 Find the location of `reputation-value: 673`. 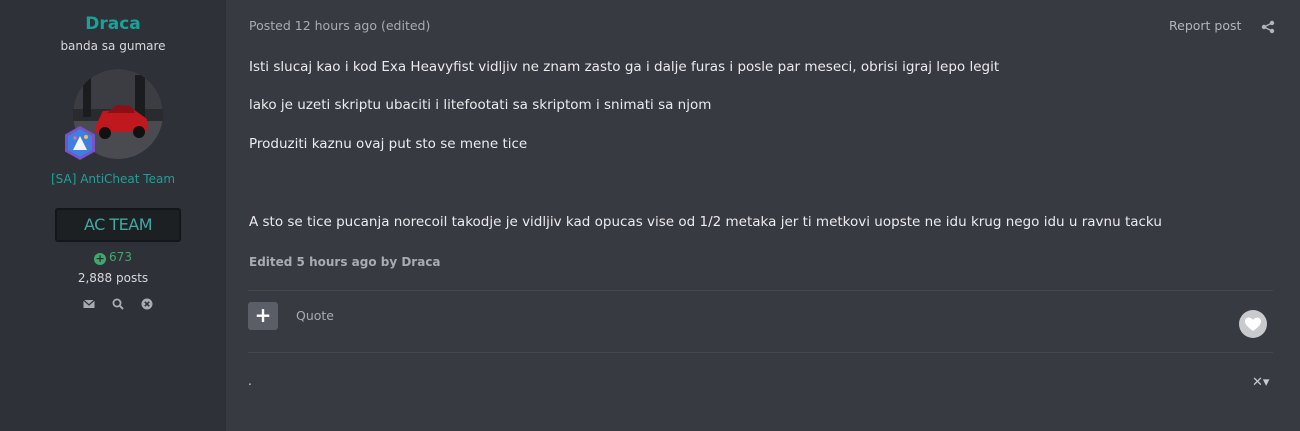

reputation-value: 673 is located at coordinates (120, 257).